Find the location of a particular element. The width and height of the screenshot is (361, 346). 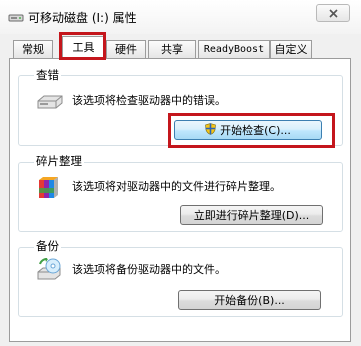

highlight-box-button is located at coordinates (251, 130).